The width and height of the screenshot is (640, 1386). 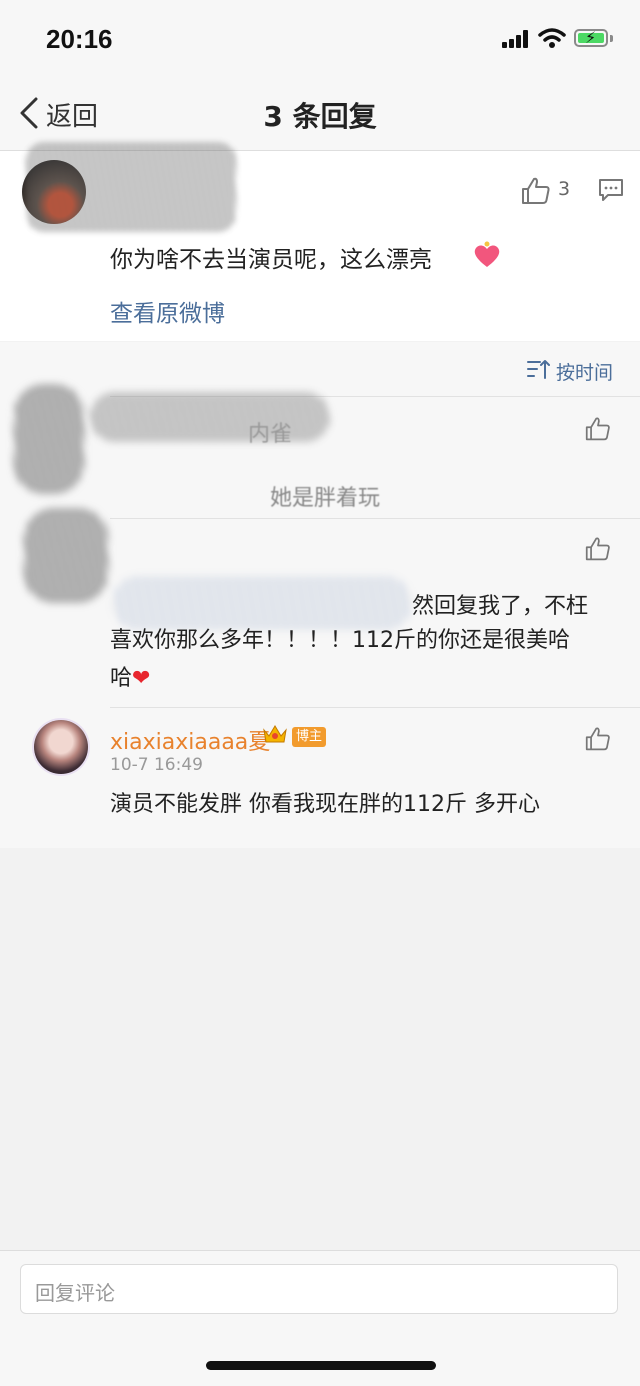 I want to click on heart-emoji-icon, so click(x=487, y=254).